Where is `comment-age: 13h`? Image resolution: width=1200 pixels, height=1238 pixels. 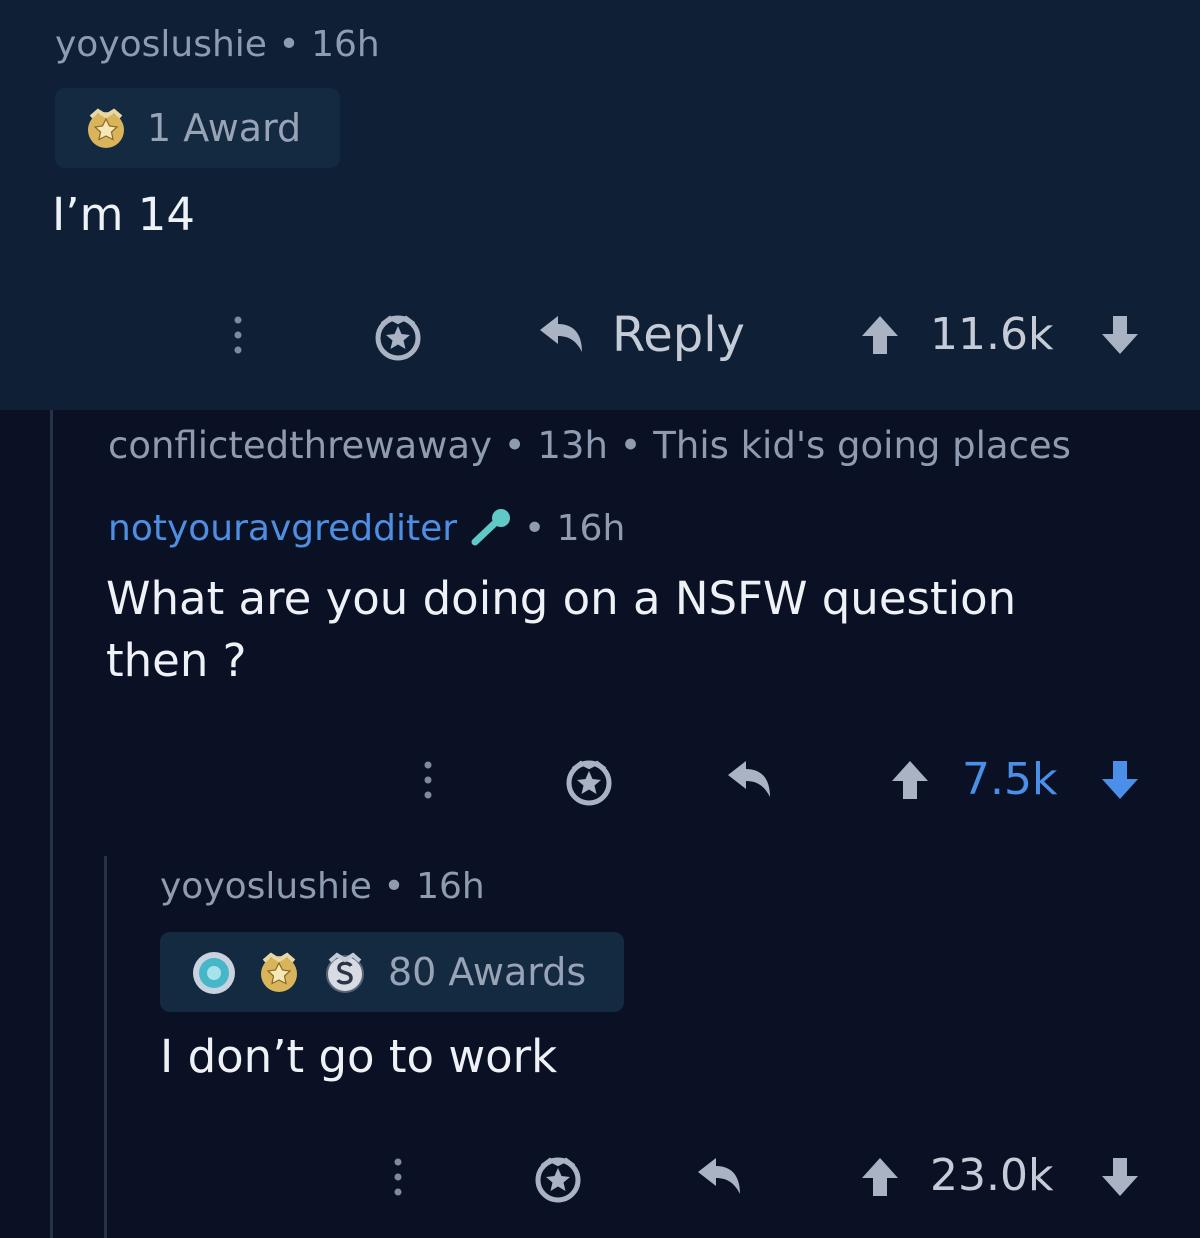
comment-age: 13h is located at coordinates (572, 445).